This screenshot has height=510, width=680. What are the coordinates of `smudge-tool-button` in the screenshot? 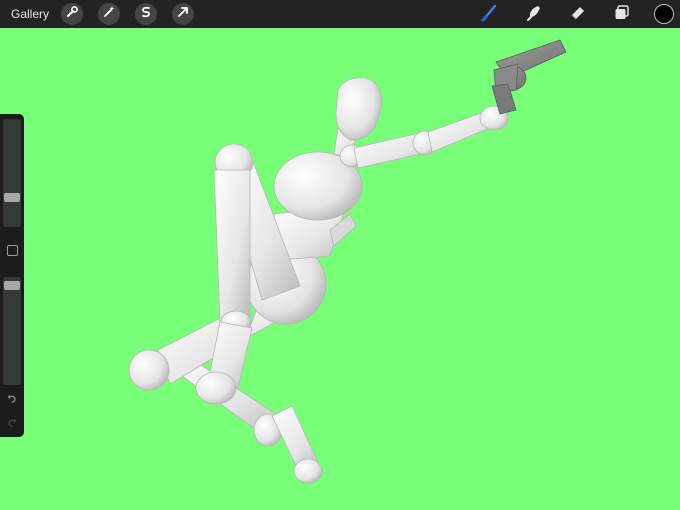 It's located at (534, 14).